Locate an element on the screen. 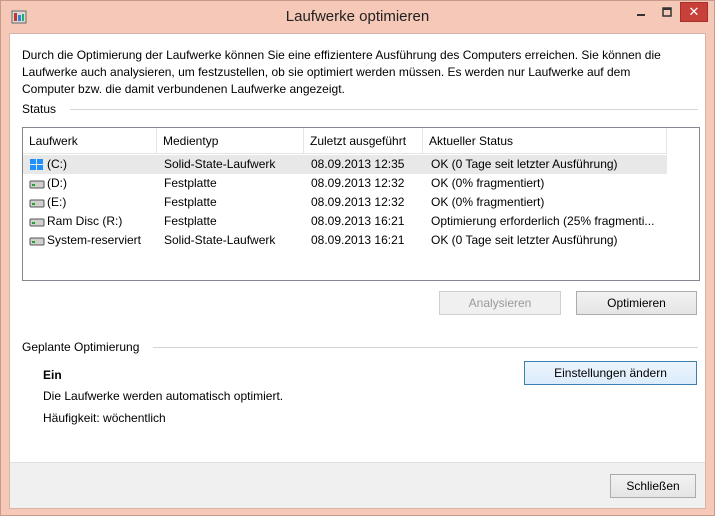  title-bar: Laufwerke optimieren ✕ is located at coordinates (357, 17).